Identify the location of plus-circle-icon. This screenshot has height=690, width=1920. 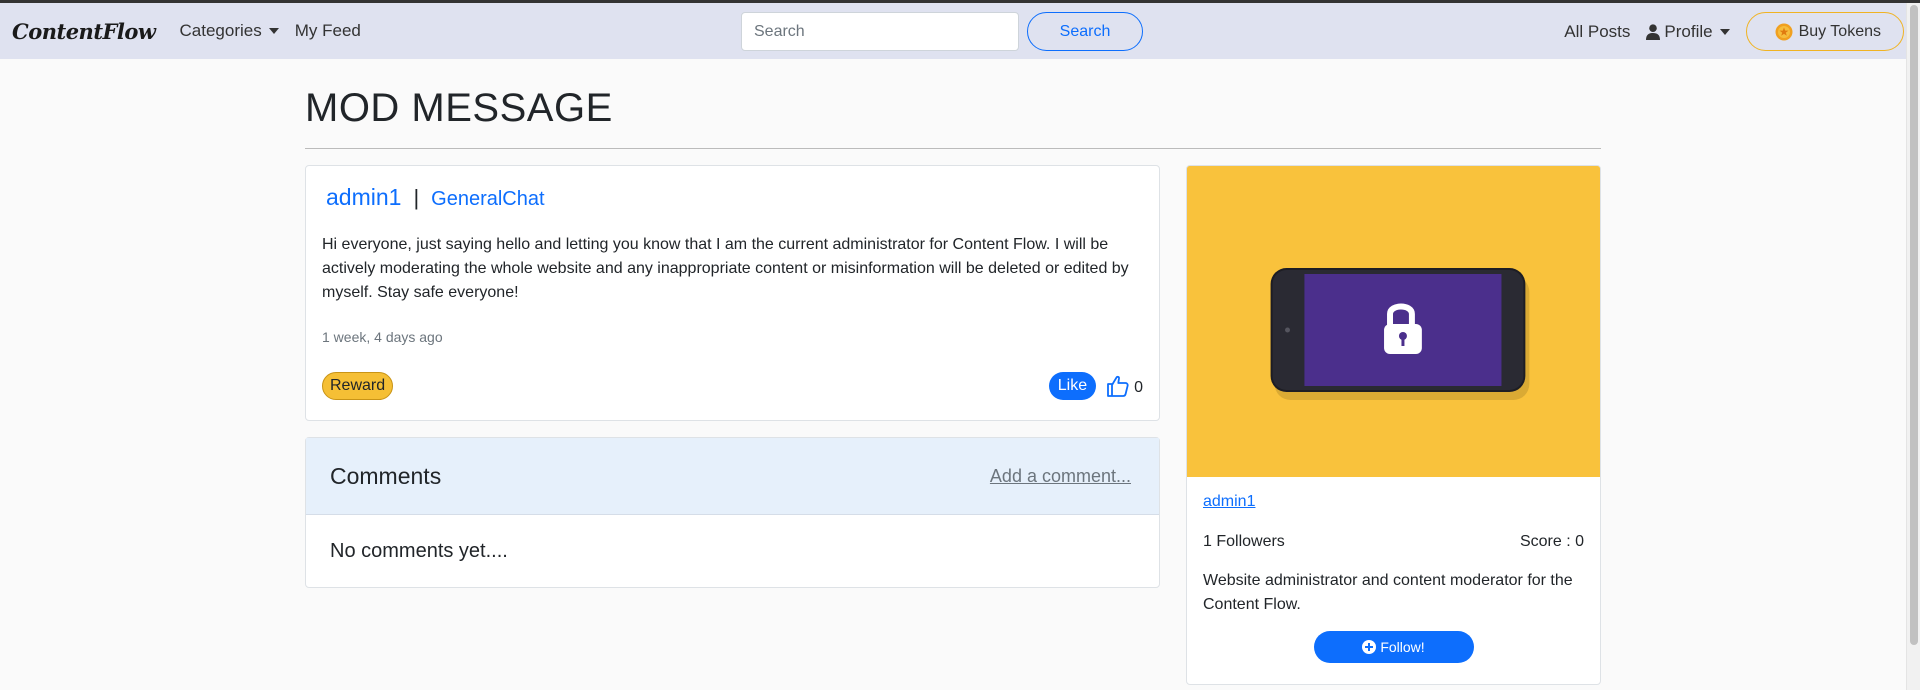
(1369, 647).